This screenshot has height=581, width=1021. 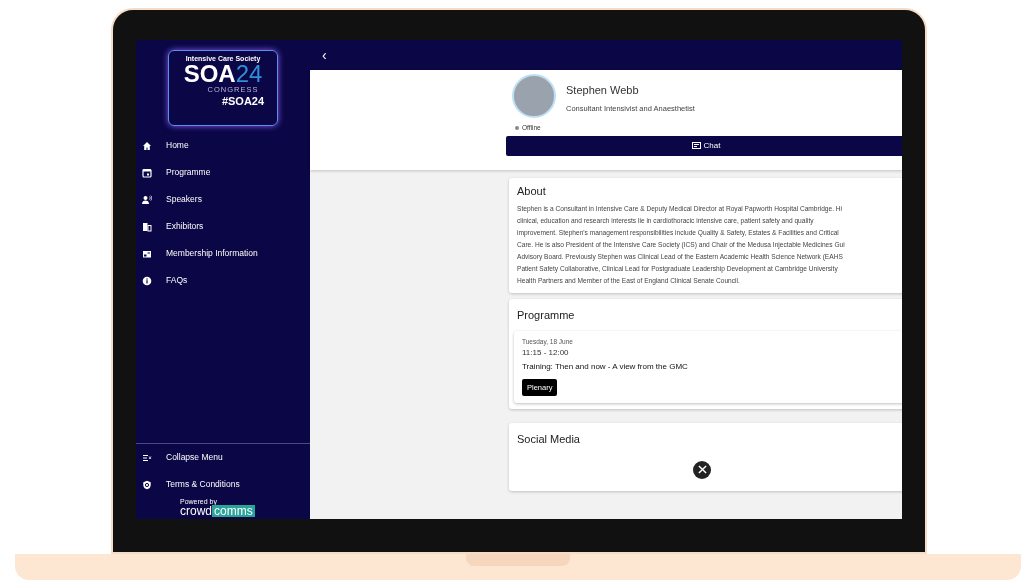 What do you see at coordinates (223, 199) in the screenshot?
I see `sidebar-item: Speakers` at bounding box center [223, 199].